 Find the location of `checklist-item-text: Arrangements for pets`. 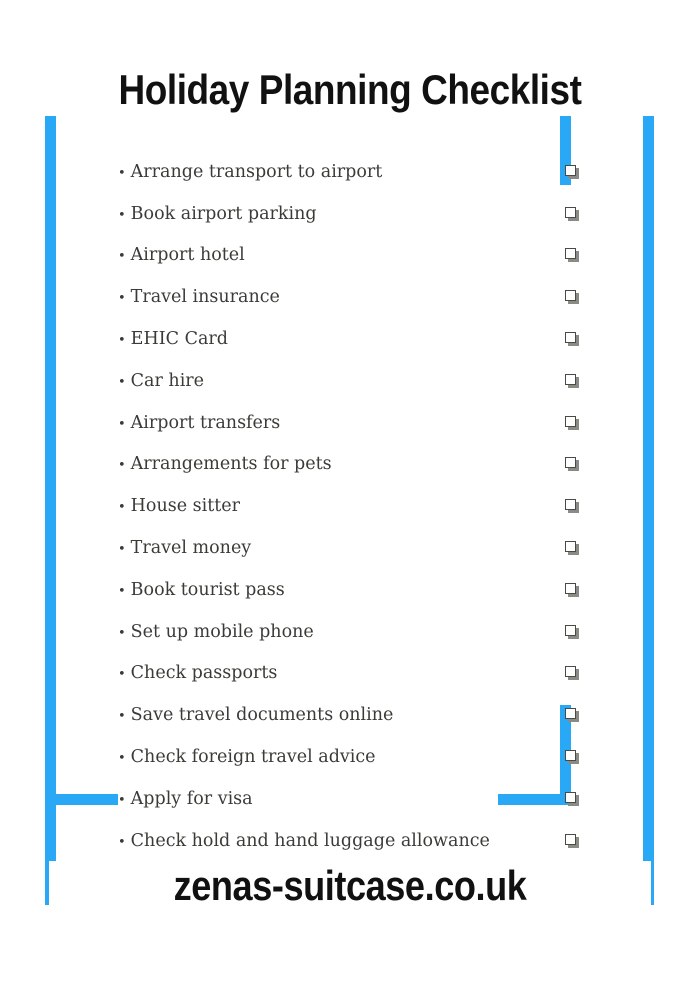

checklist-item-text: Arrangements for pets is located at coordinates (231, 464).